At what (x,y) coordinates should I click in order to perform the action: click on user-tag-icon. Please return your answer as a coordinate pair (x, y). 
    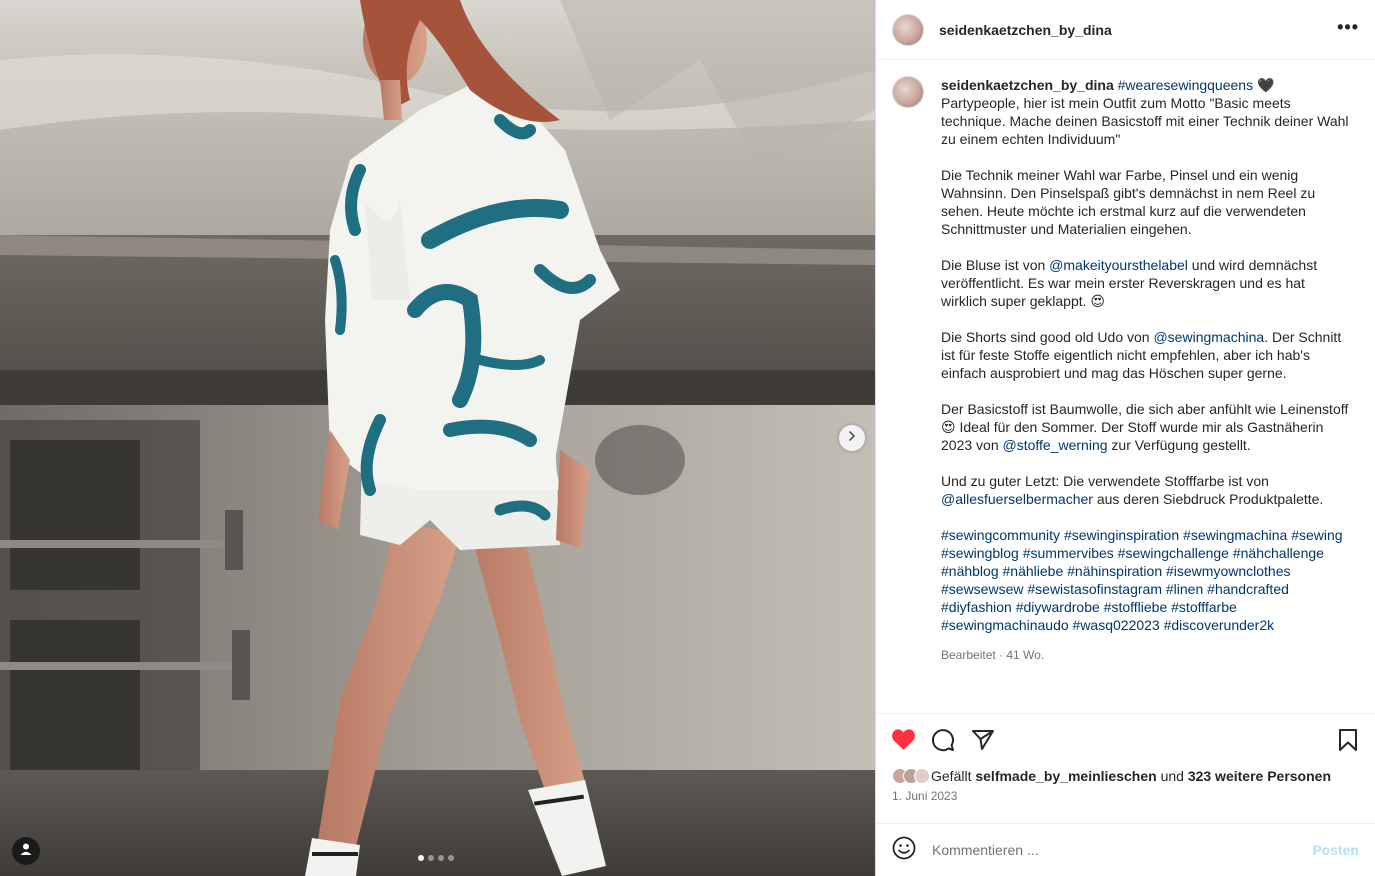
    Looking at the image, I should click on (26, 851).